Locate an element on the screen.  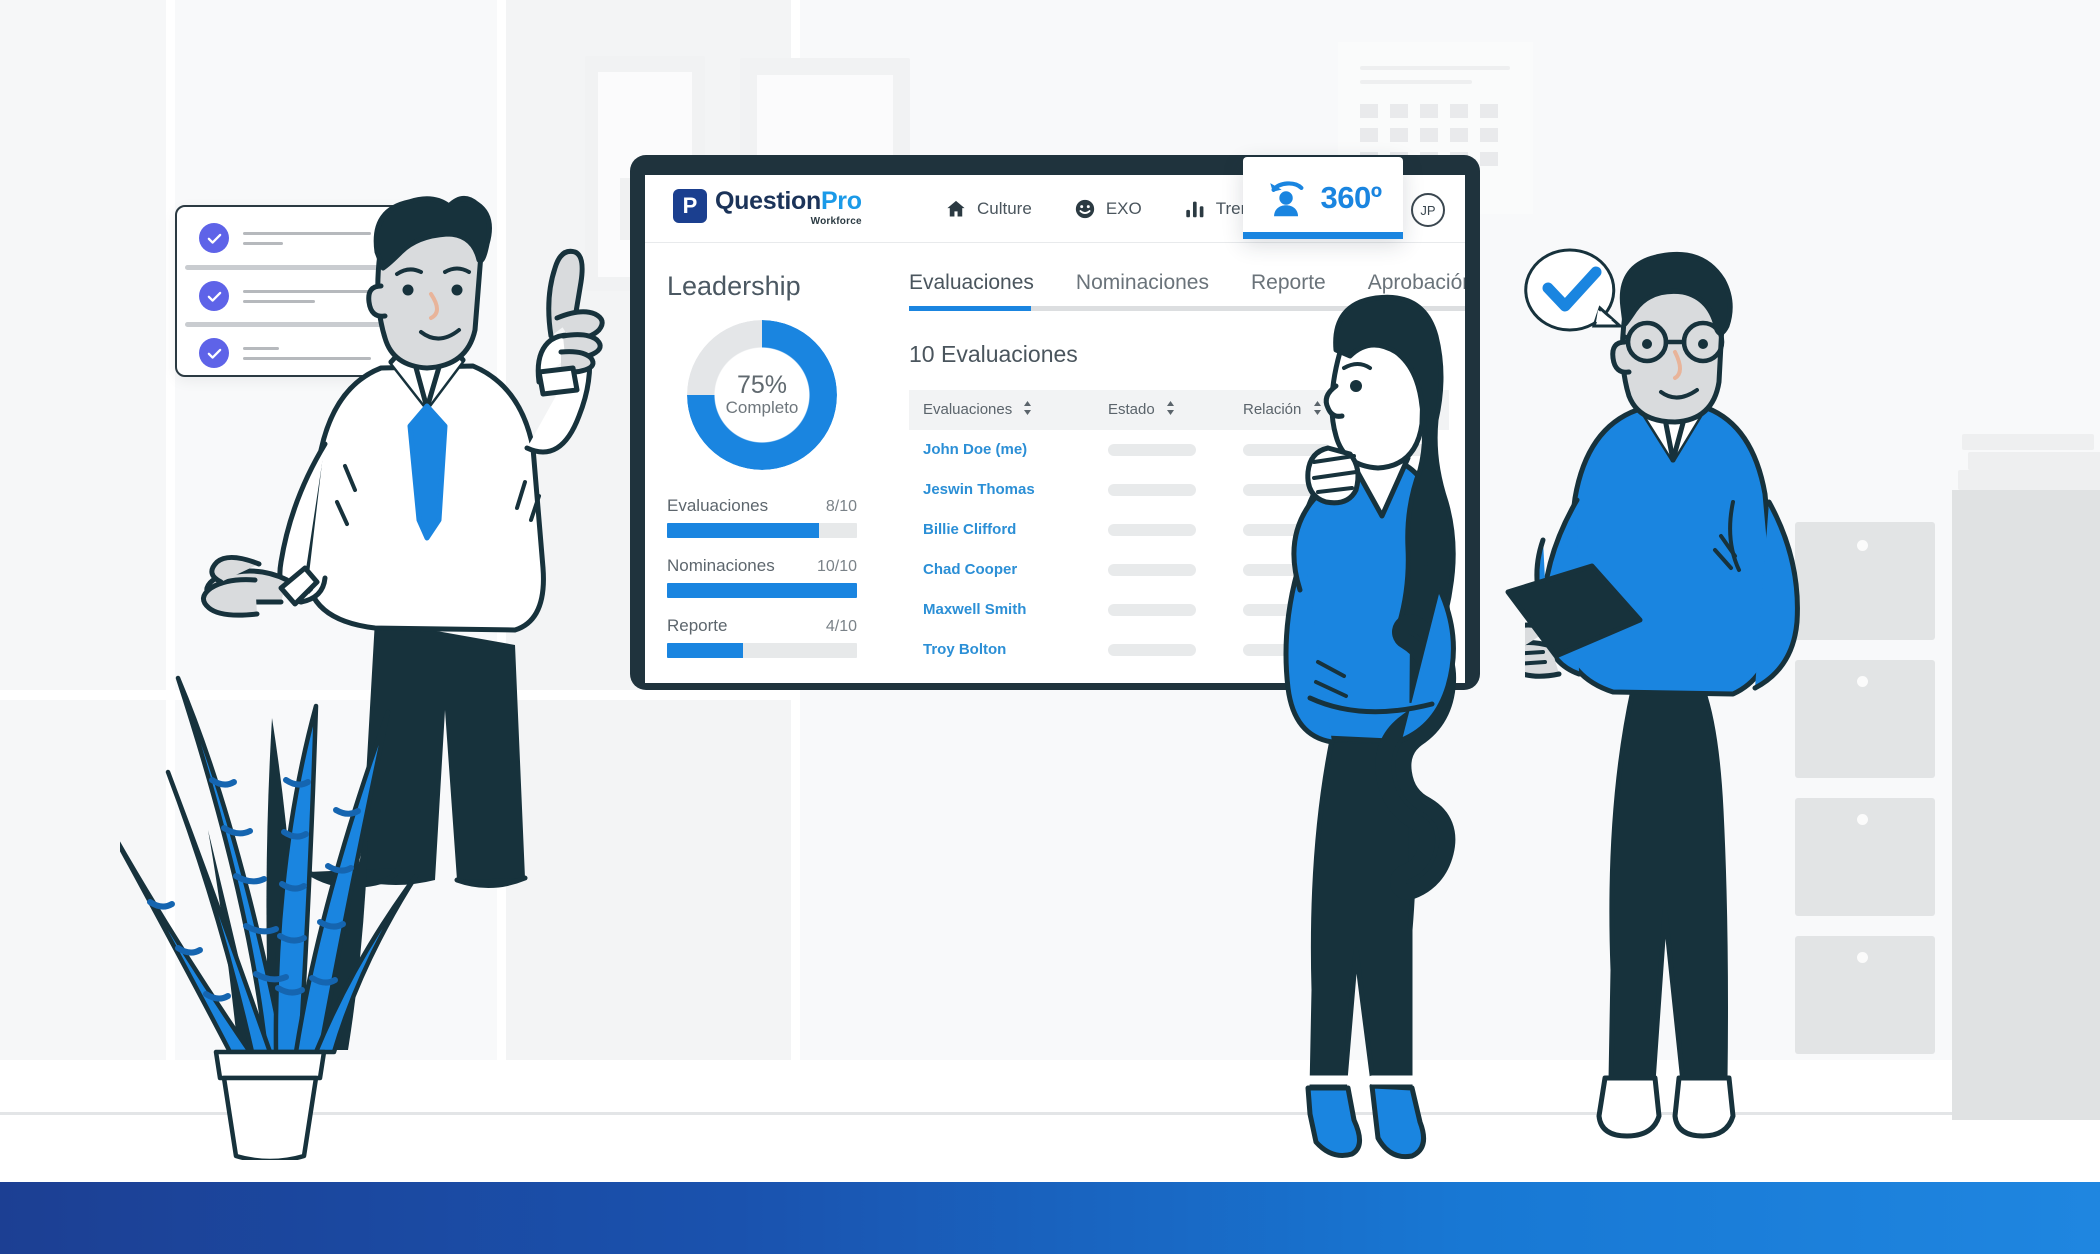
progress-nominaciones: Nominaciones 10/10 is located at coordinates (762, 577).